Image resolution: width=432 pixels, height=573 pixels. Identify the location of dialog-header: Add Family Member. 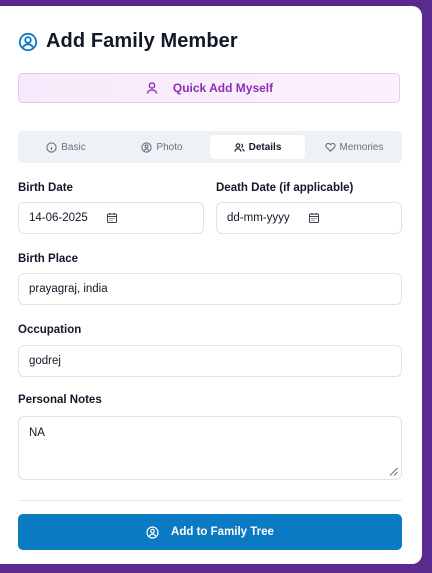
(128, 41).